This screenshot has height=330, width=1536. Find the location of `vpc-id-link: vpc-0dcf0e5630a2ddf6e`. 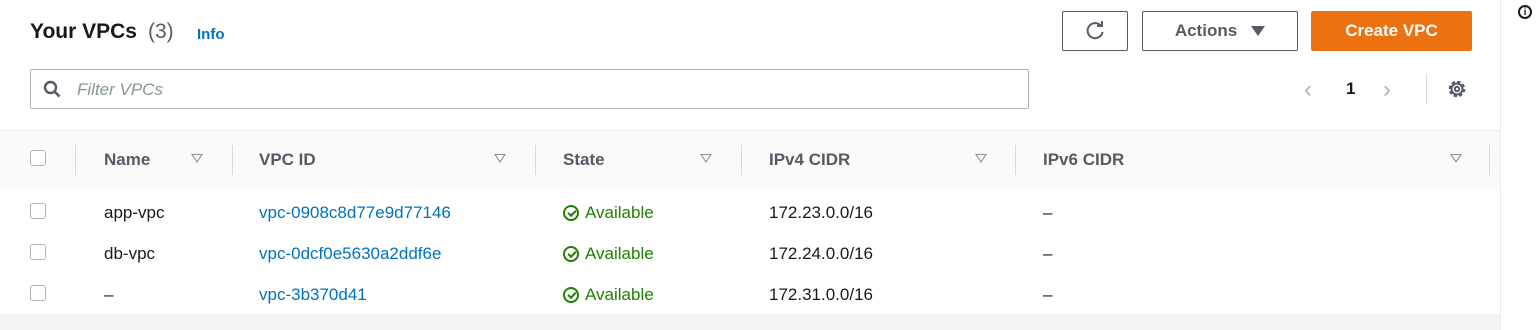

vpc-id-link: vpc-0dcf0e5630a2ddf6e is located at coordinates (350, 254).